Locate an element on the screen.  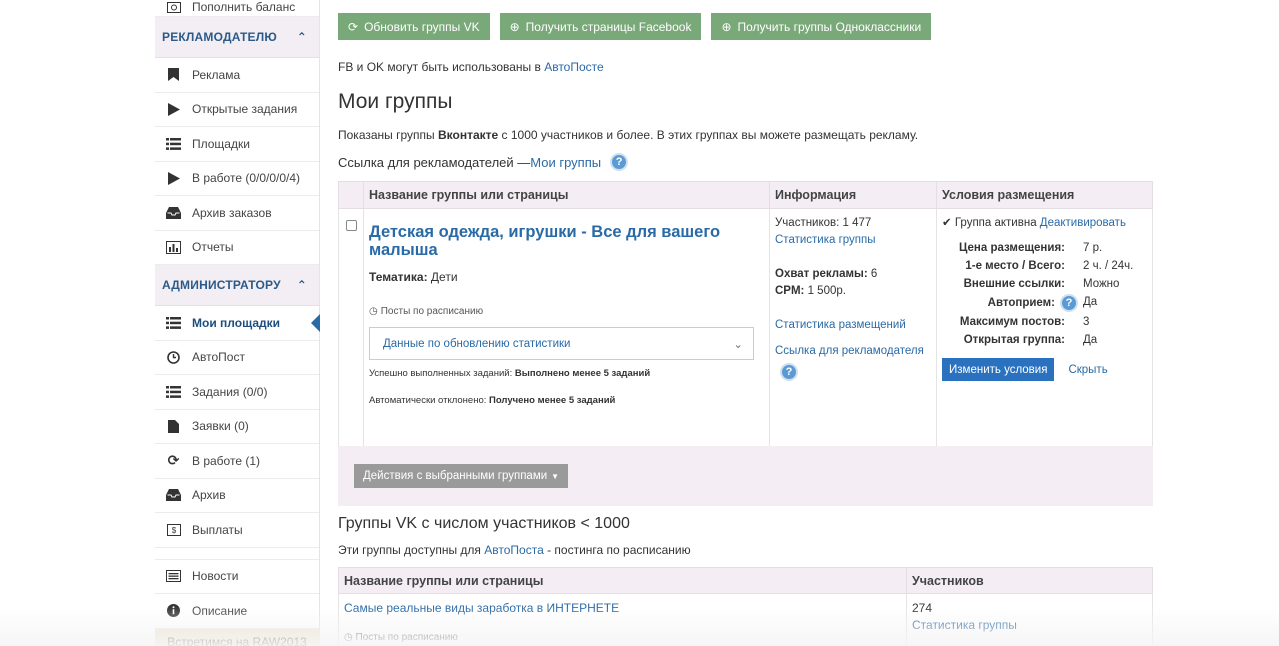
get-facebook-button: ⊕ Получить страницы Facebook is located at coordinates (600, 26).